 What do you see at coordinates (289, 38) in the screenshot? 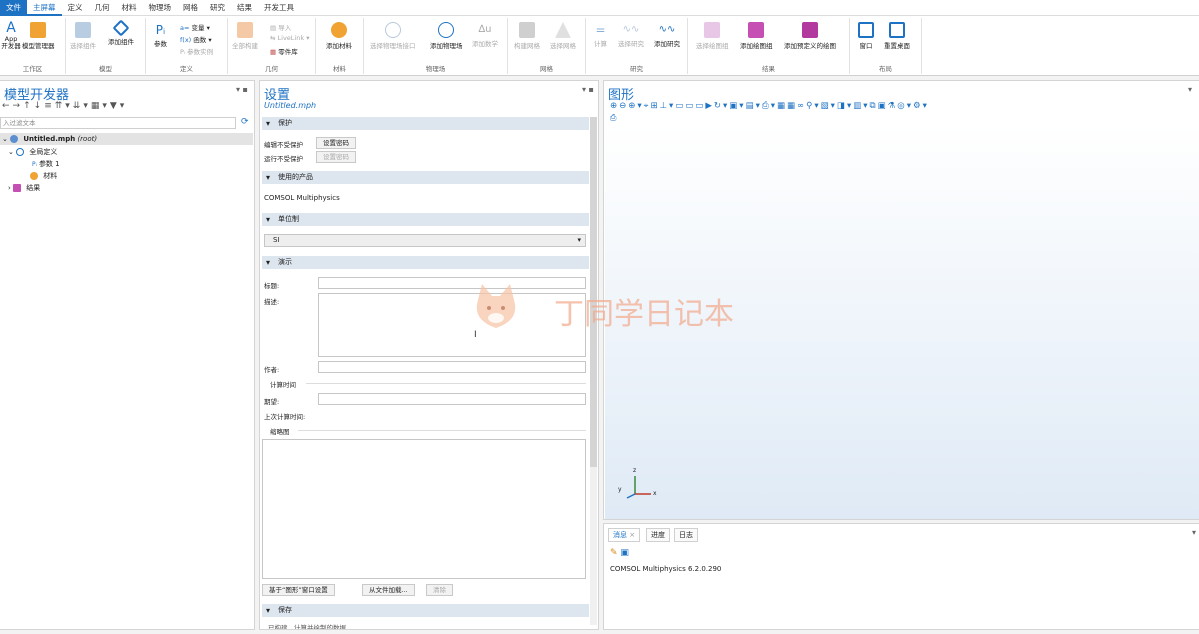
I see `livelink-button: ⇆ LiveLink ▾` at bounding box center [289, 38].